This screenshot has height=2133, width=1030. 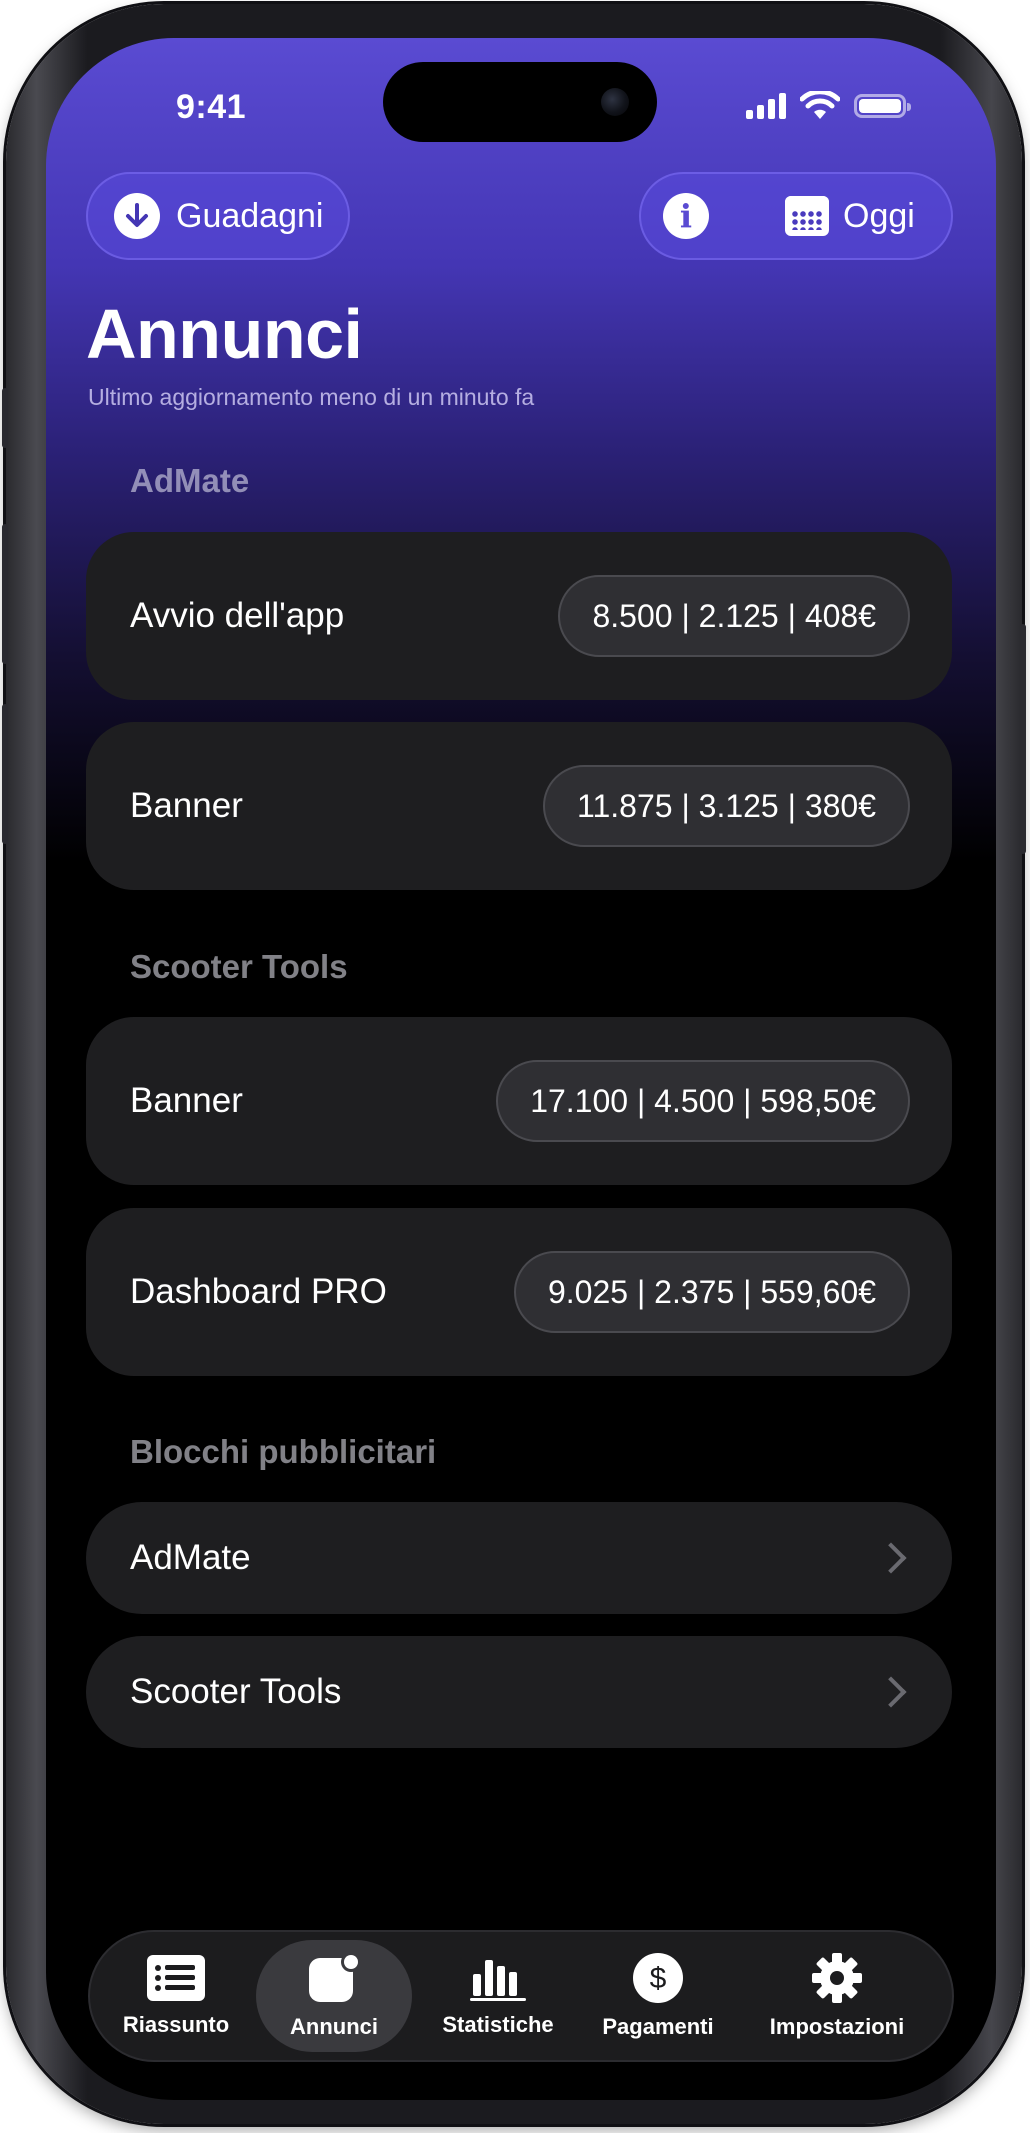 I want to click on earnings-button: Guadagni, so click(x=218, y=216).